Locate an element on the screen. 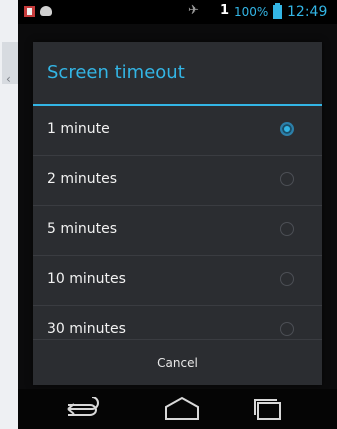  option-5-minutes: 5 minutes is located at coordinates (177, 231).